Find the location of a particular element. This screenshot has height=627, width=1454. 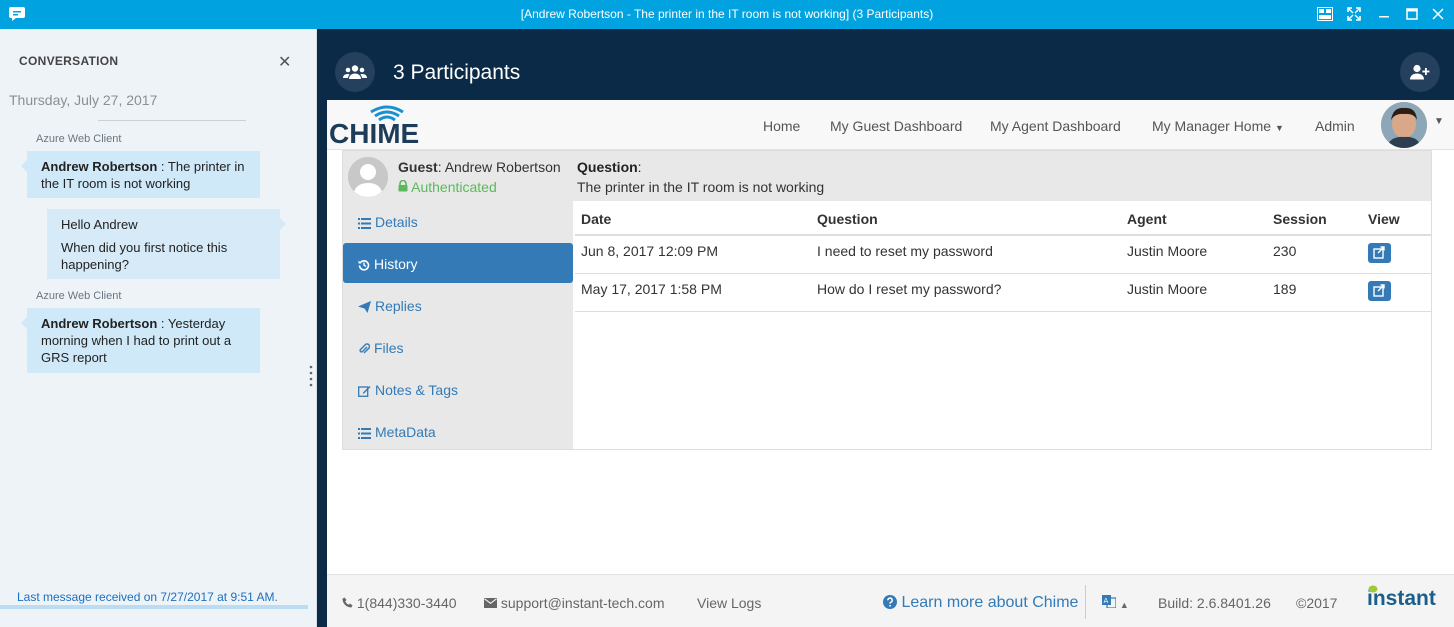

column-header: Session is located at coordinates (1314, 219).